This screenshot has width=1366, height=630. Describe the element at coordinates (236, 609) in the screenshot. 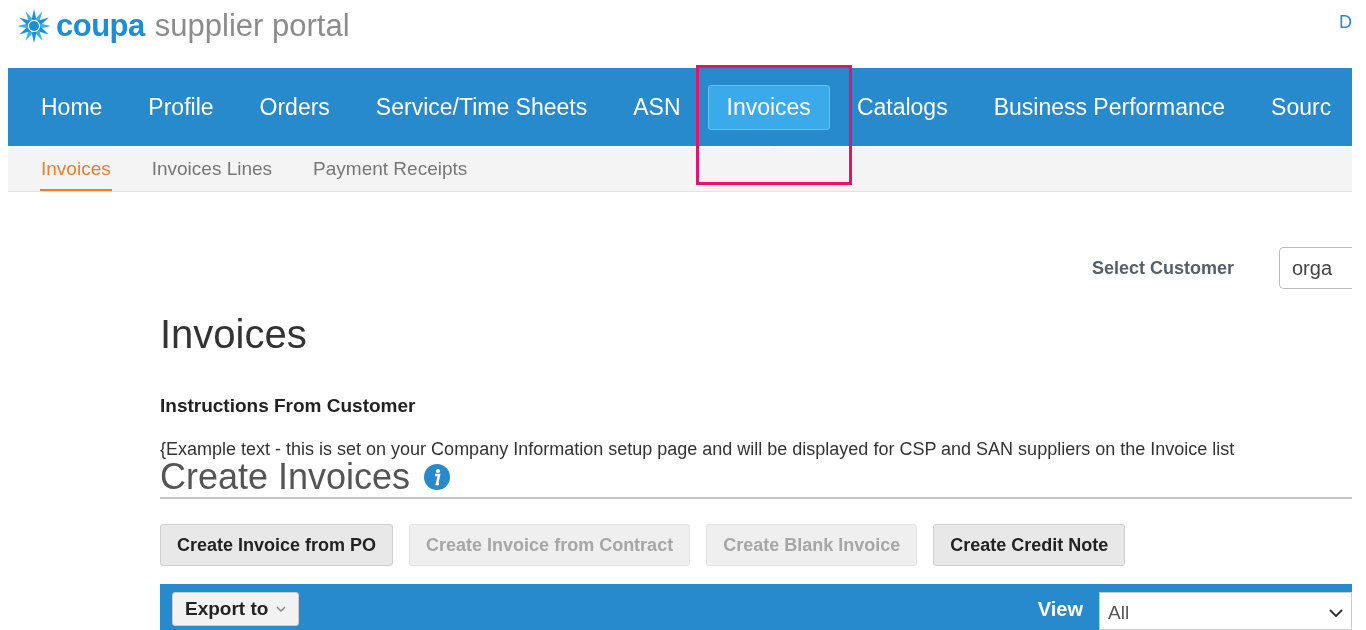

I see `export-button: Export to` at that location.